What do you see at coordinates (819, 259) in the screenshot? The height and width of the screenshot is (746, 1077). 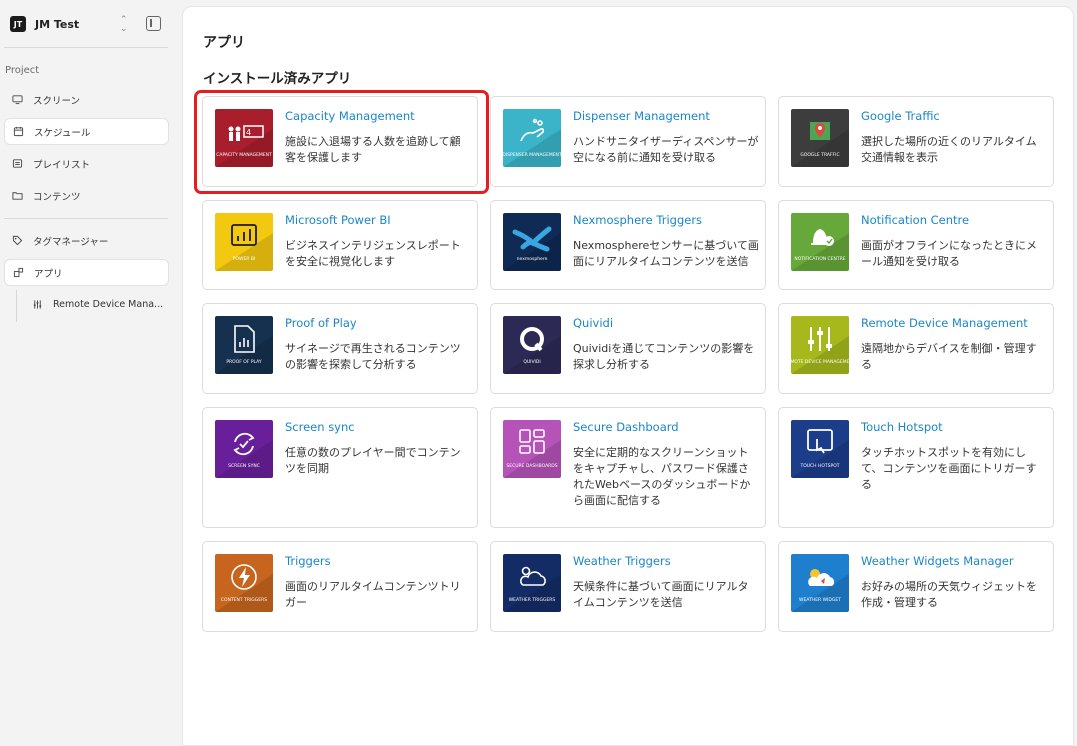 I see `thumb-label: NOTIFICATION CENTRE` at bounding box center [819, 259].